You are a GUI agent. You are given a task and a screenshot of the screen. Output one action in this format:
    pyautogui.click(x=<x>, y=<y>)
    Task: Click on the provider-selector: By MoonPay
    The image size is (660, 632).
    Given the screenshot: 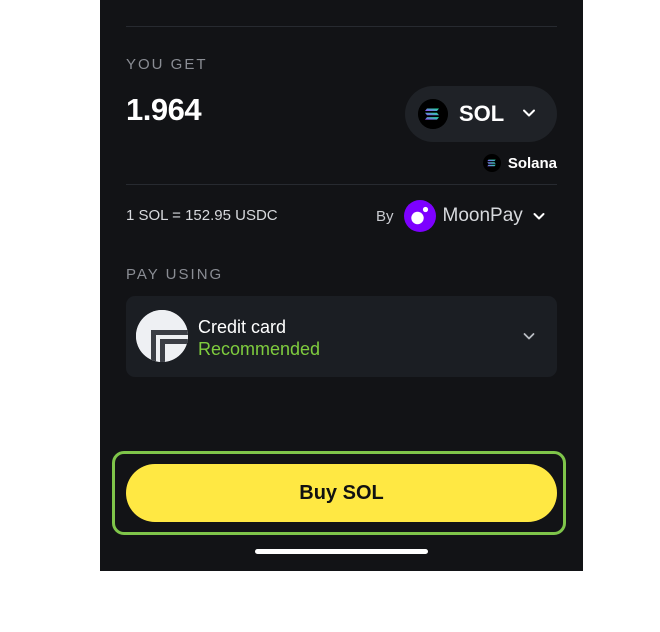 What is the action you would take?
    pyautogui.click(x=461, y=216)
    